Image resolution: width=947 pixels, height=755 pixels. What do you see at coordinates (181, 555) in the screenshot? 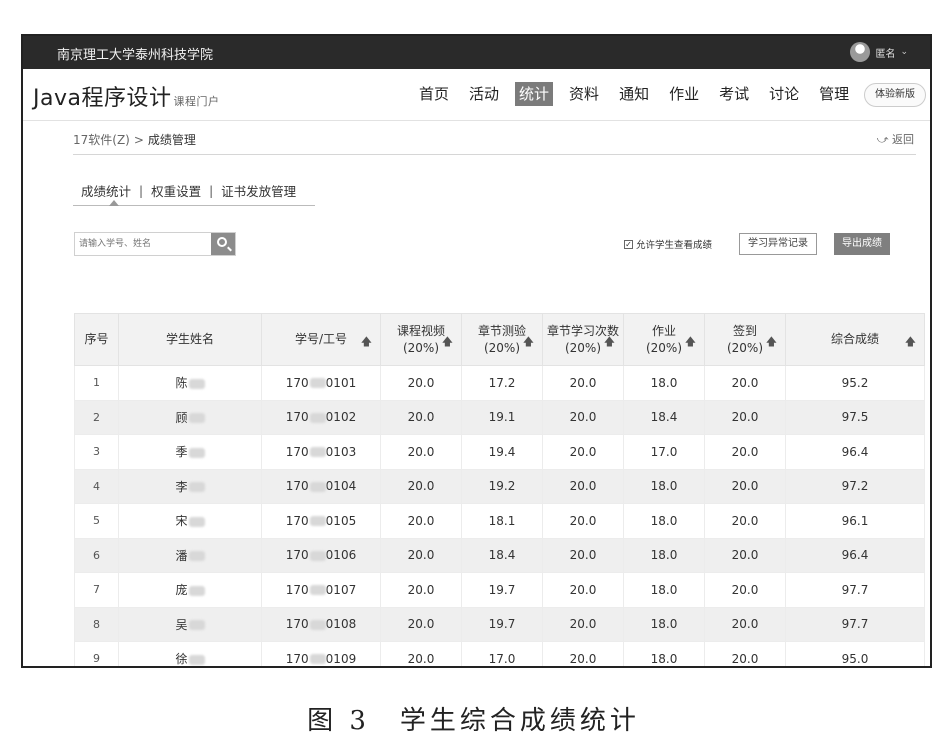
I see `student-name: 潘` at bounding box center [181, 555].